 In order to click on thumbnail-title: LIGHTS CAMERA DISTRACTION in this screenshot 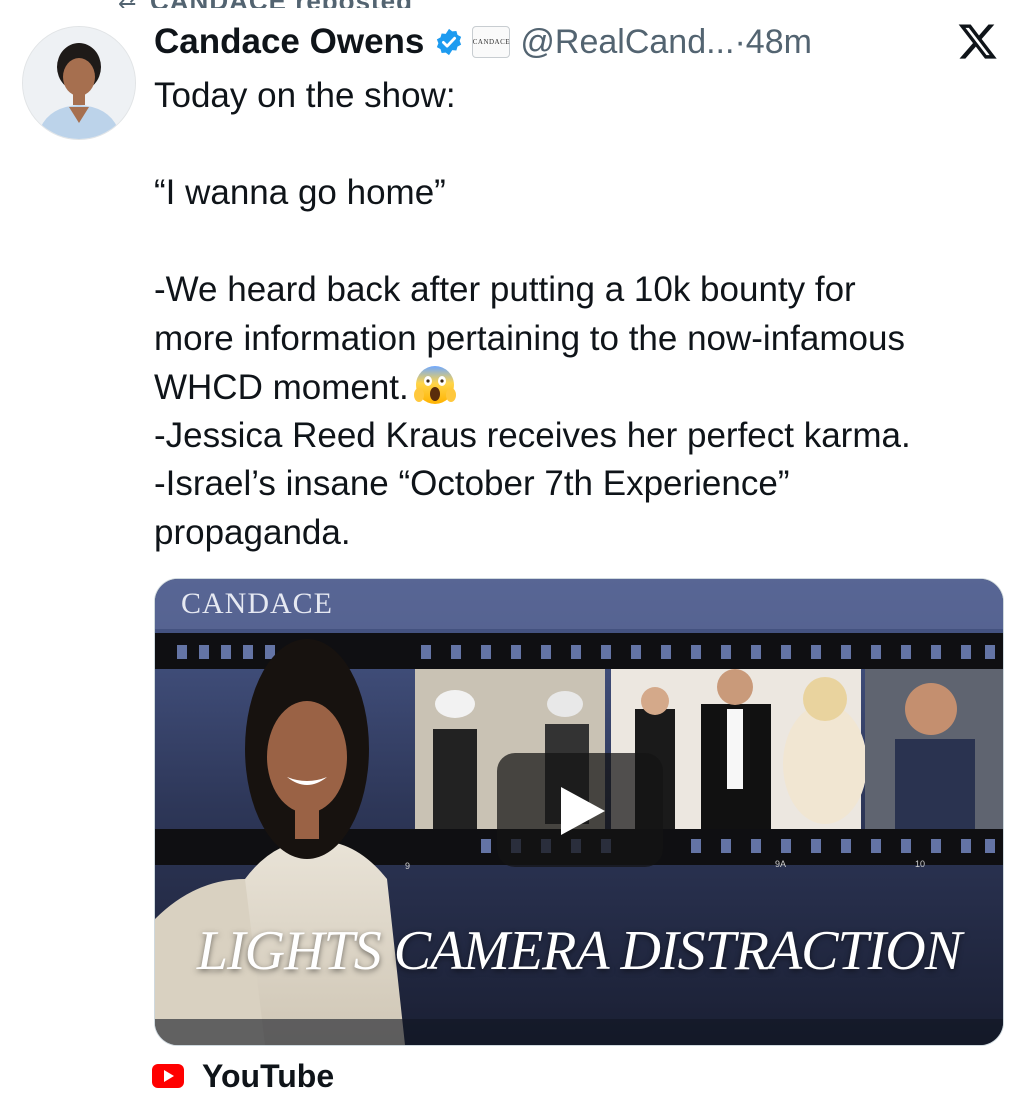, I will do `click(579, 951)`.